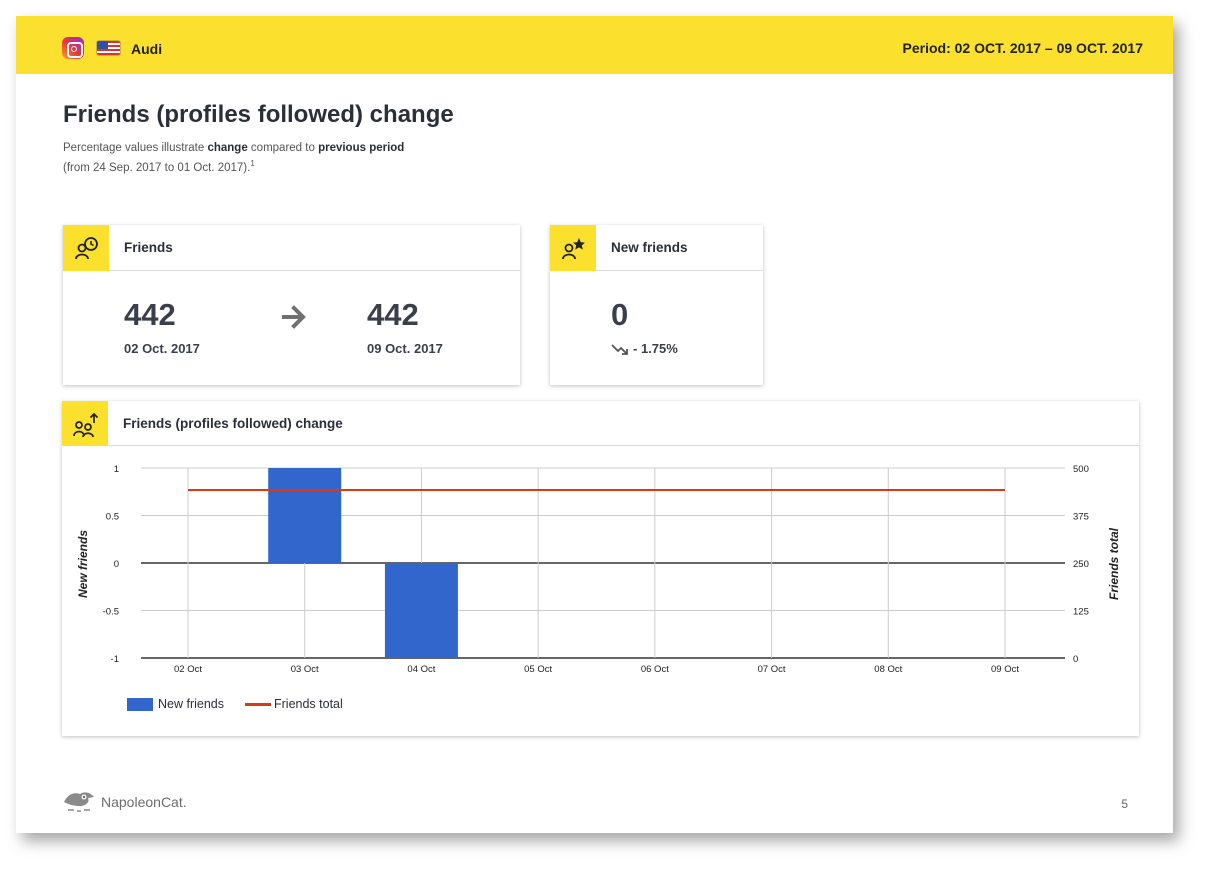 This screenshot has height=879, width=1219. I want to click on subtitle-range: (from 24 Sep. 2017 to 01 Oct. 2017)., so click(157, 167).